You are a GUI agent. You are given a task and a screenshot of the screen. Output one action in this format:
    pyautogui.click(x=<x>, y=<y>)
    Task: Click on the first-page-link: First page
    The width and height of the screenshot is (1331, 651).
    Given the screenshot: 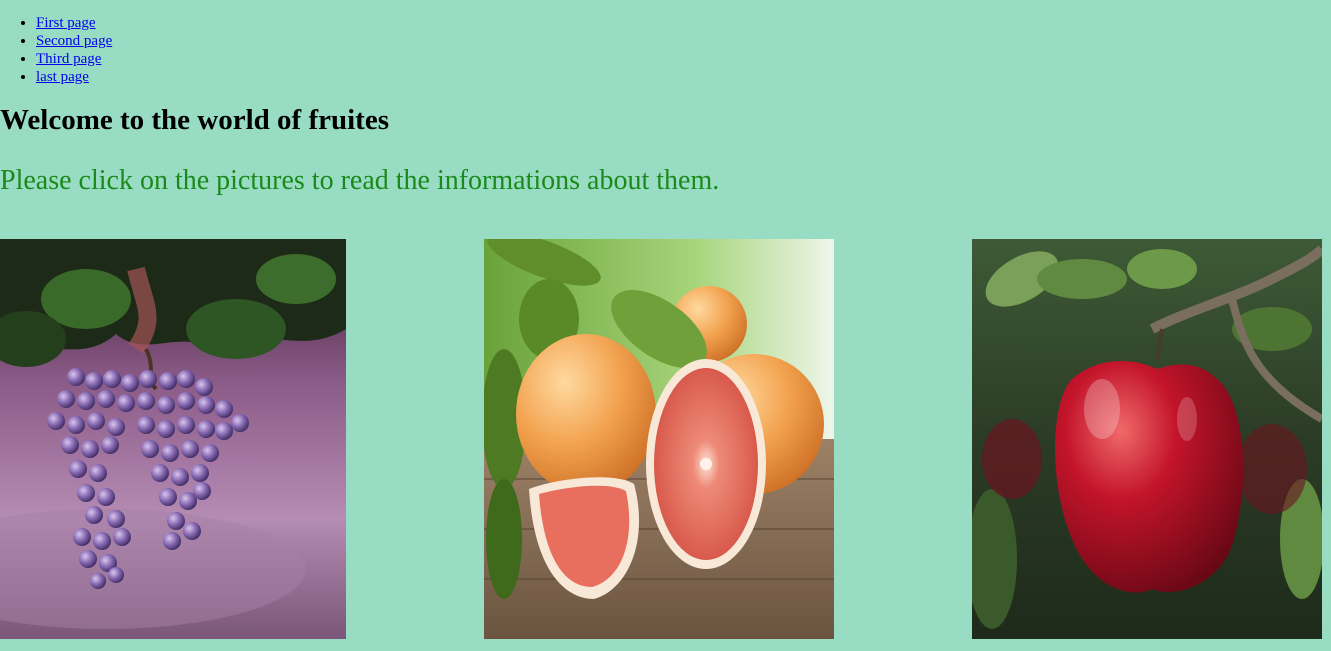 What is the action you would take?
    pyautogui.click(x=66, y=23)
    